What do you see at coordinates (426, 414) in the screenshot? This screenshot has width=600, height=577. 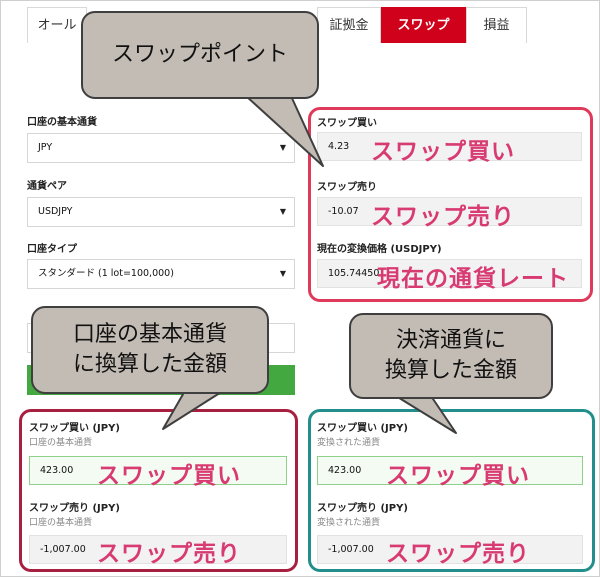 I see `settlement-callout-tail` at bounding box center [426, 414].